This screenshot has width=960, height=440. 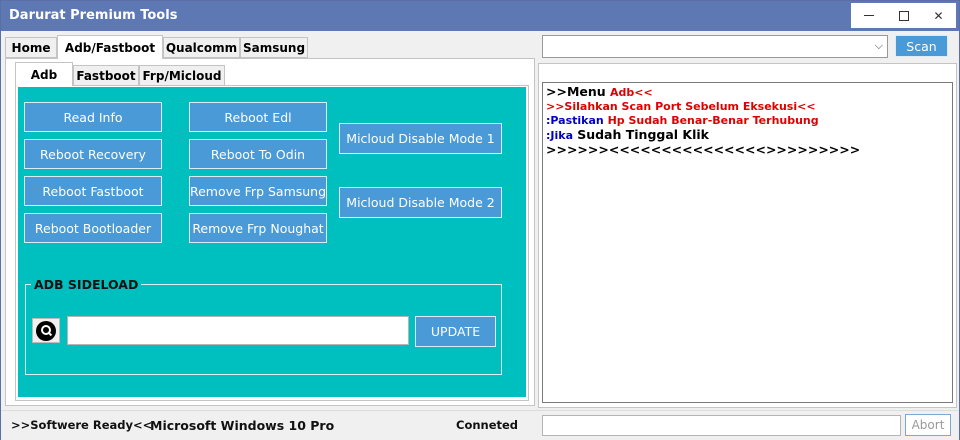 What do you see at coordinates (480, 16) in the screenshot?
I see `title-bar: Darurat Premium Tools ✕` at bounding box center [480, 16].